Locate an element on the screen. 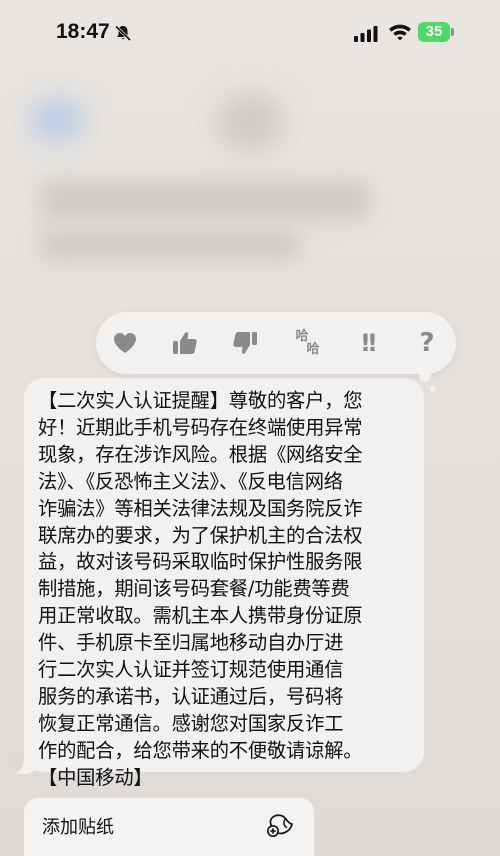 The width and height of the screenshot is (500, 856). tapback-thumbs-up-button is located at coordinates (185, 343).